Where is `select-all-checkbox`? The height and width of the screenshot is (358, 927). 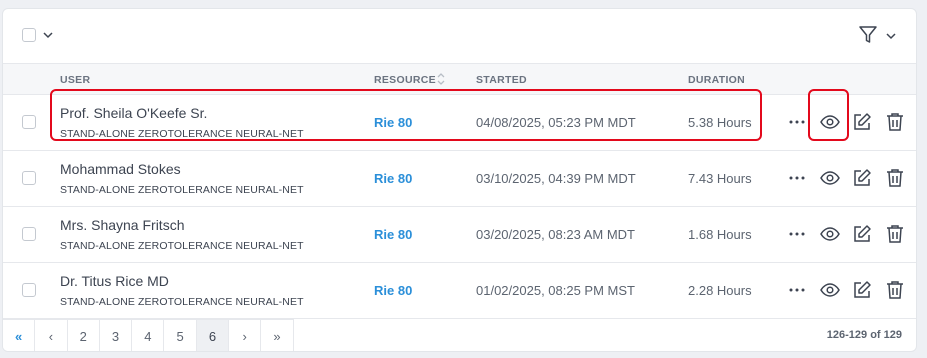 select-all-checkbox is located at coordinates (29, 35).